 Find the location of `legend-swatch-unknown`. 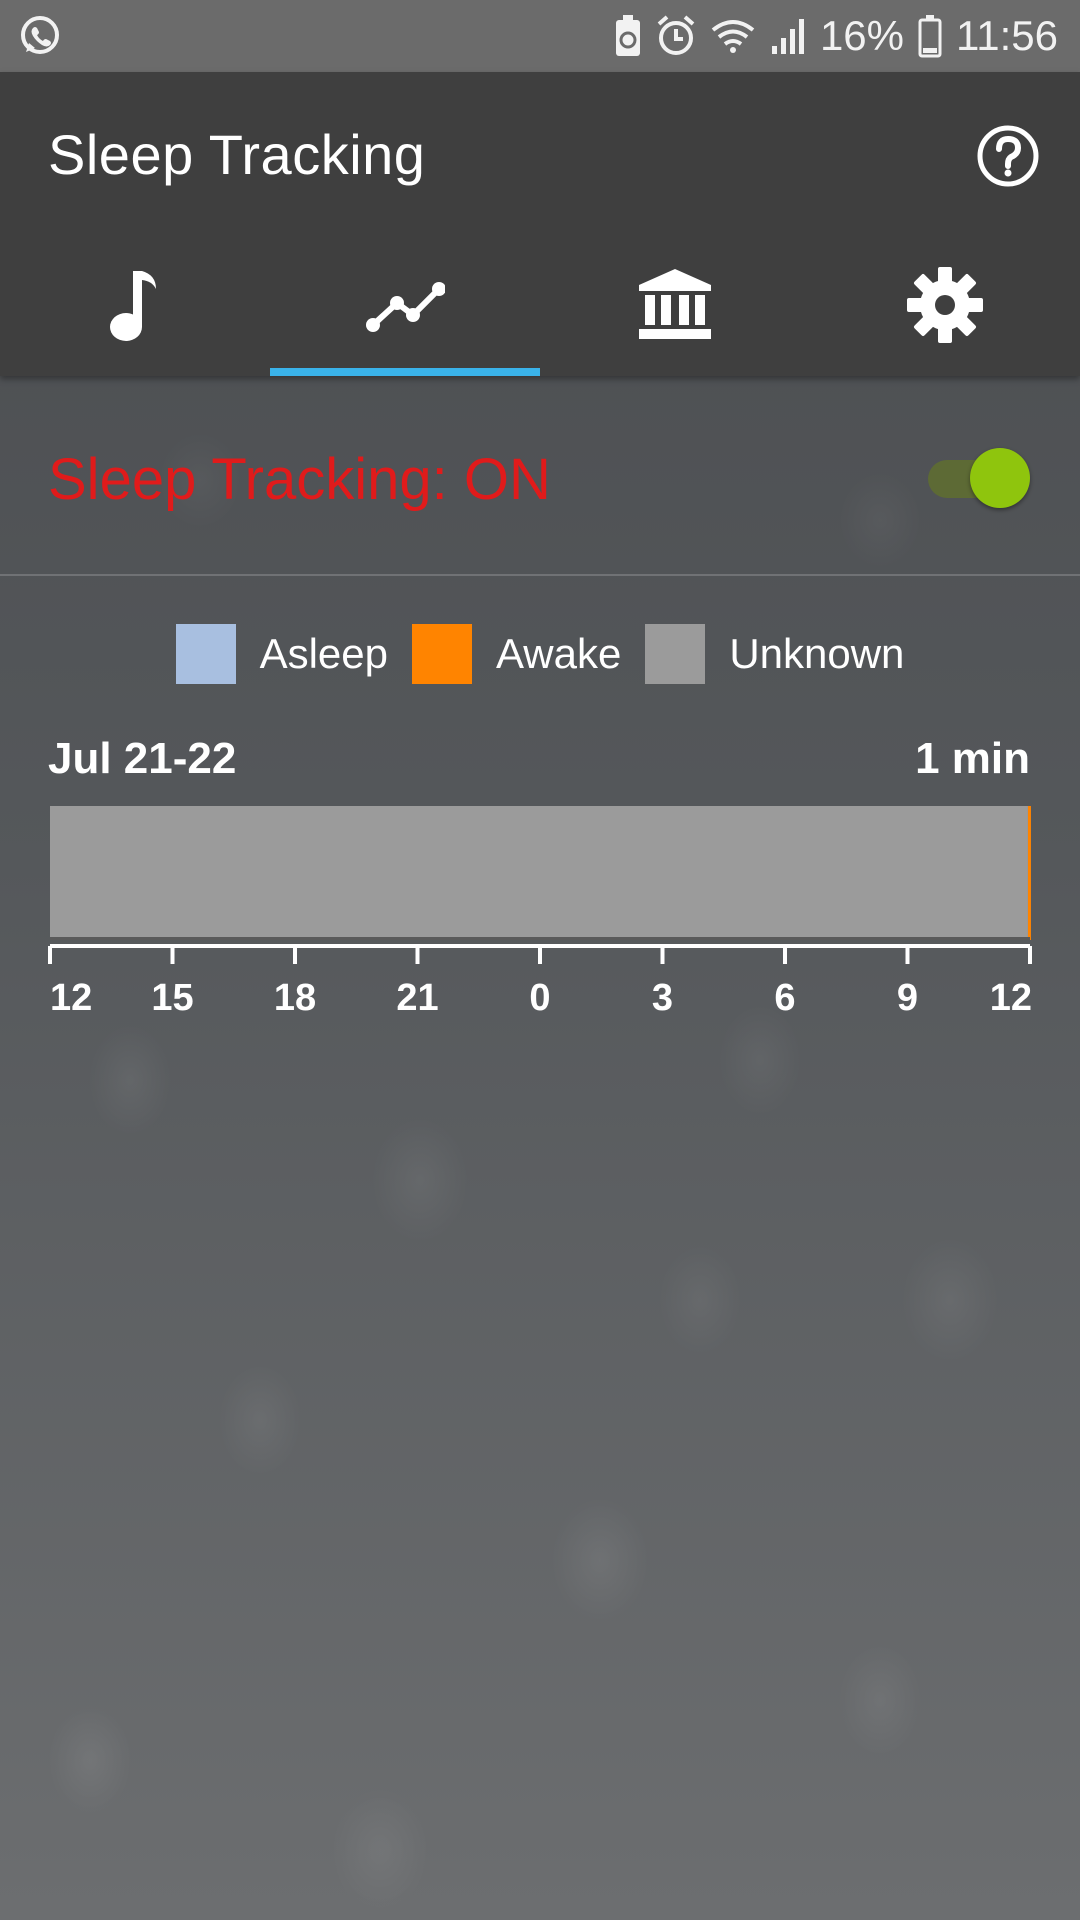

legend-swatch-unknown is located at coordinates (675, 654).